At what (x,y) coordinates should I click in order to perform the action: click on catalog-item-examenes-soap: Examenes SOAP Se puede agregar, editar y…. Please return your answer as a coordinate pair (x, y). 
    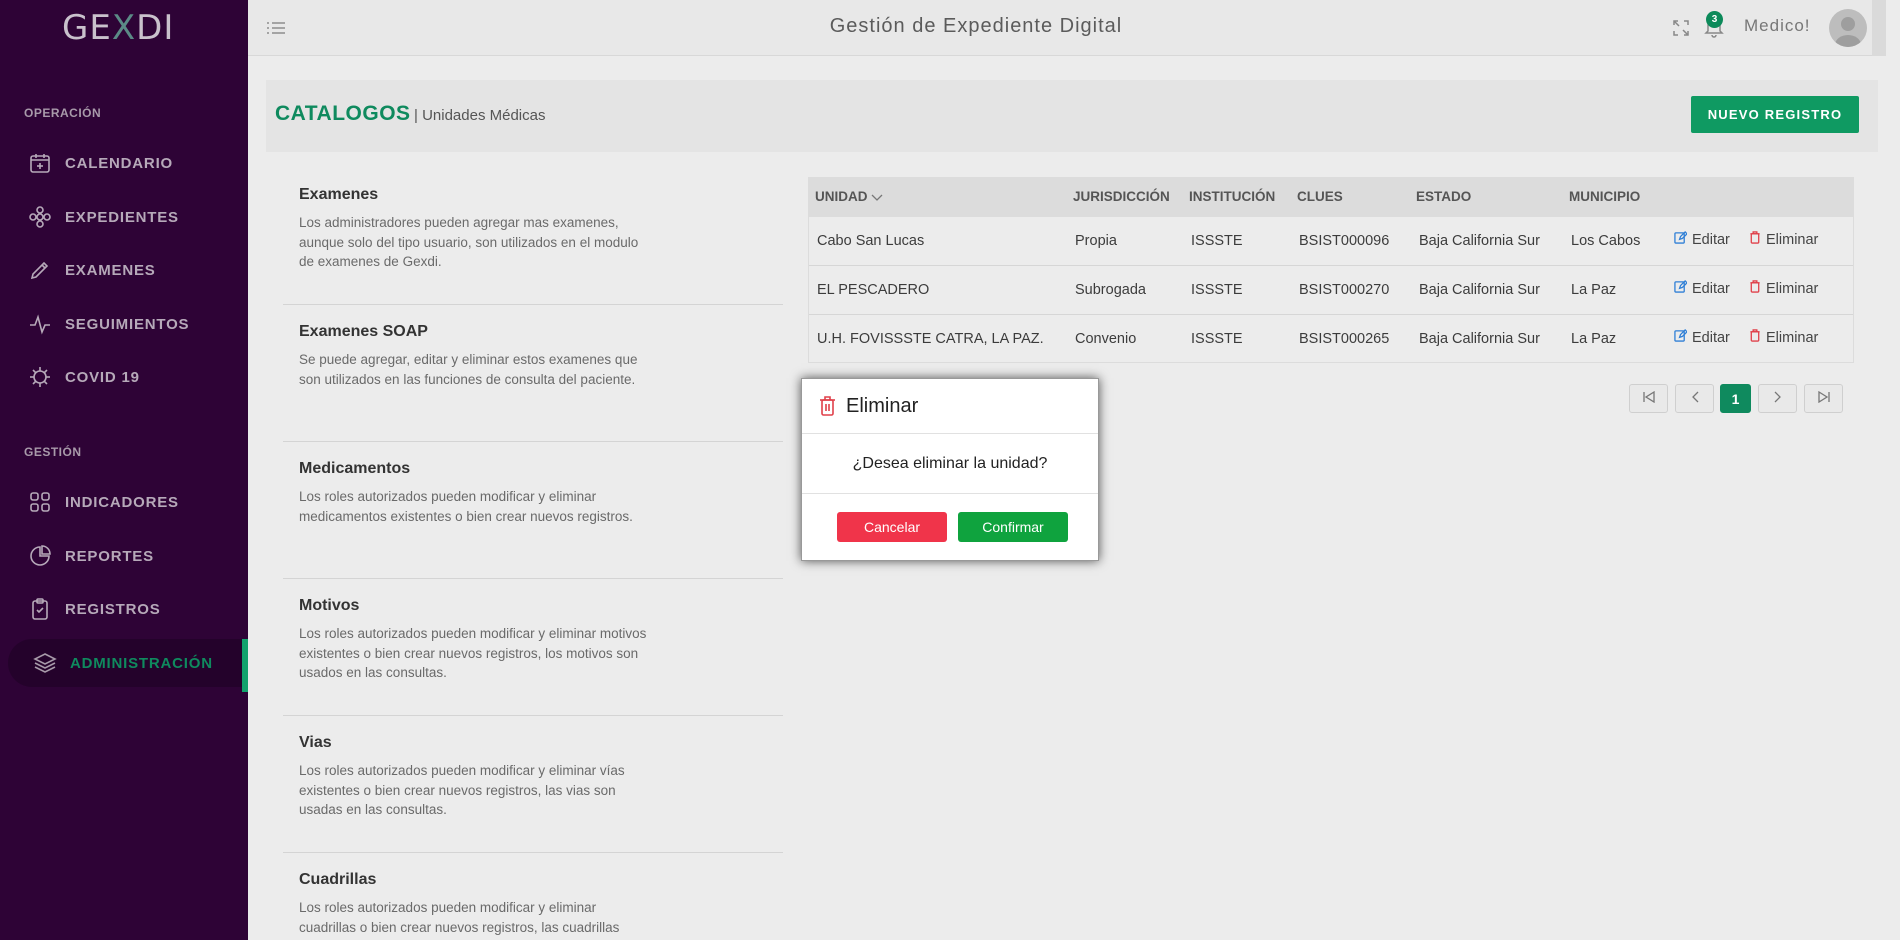
    Looking at the image, I should click on (533, 382).